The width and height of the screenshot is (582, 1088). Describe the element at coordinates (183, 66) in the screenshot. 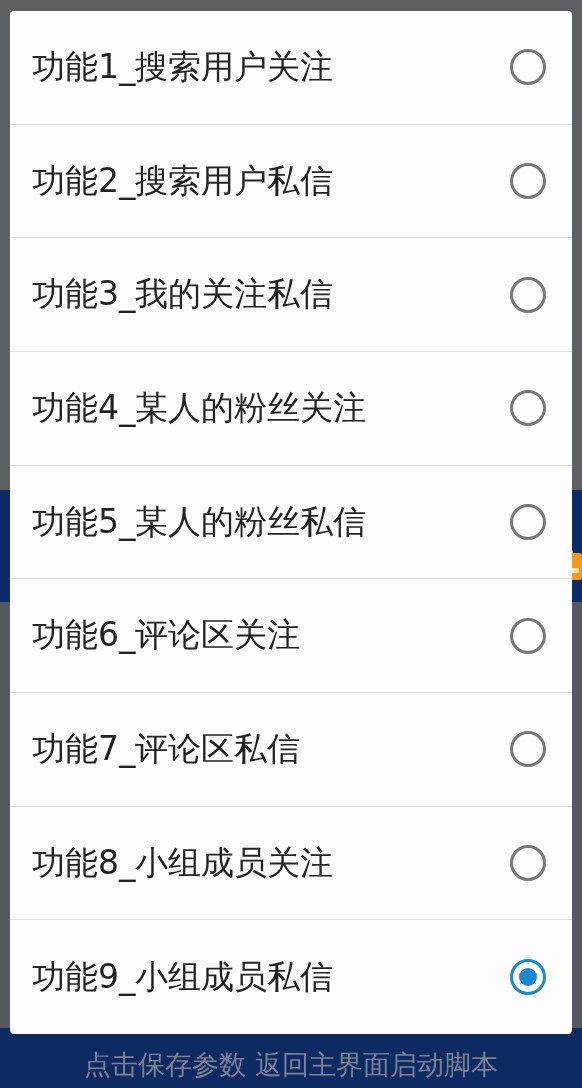

I see `option-label: 功能1_搜索用户关注` at that location.